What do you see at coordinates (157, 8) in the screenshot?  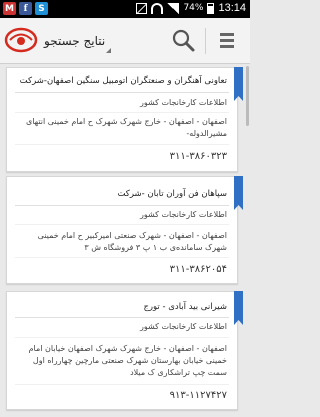 I see `wifi-icon` at bounding box center [157, 8].